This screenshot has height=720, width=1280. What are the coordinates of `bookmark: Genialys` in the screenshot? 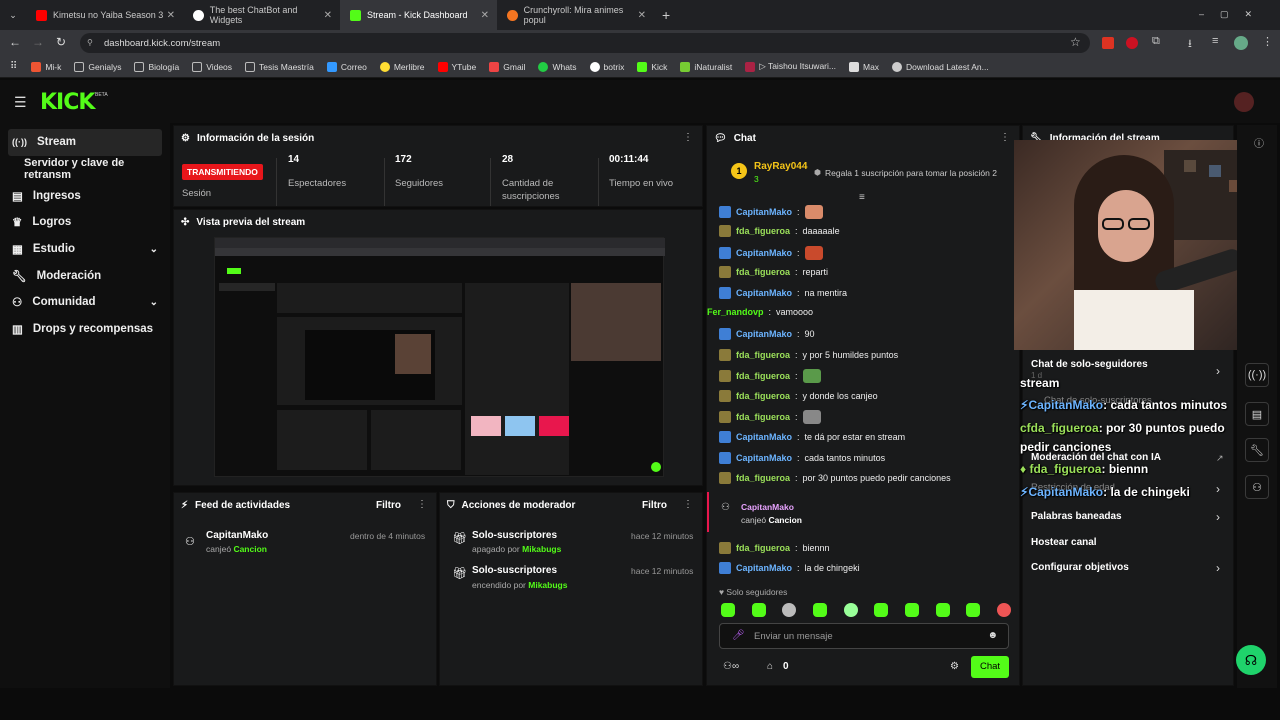 It's located at (97, 66).